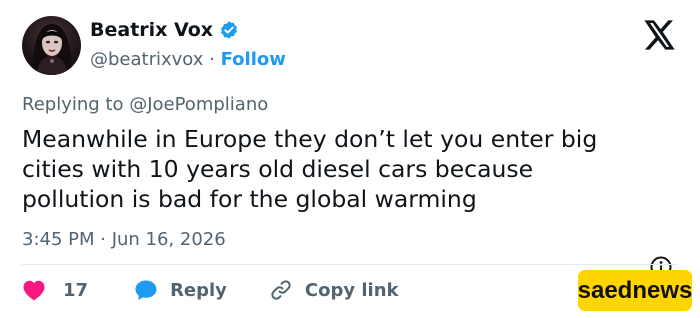  I want to click on author-handle-row: @beatrixvox · Follow, so click(188, 59).